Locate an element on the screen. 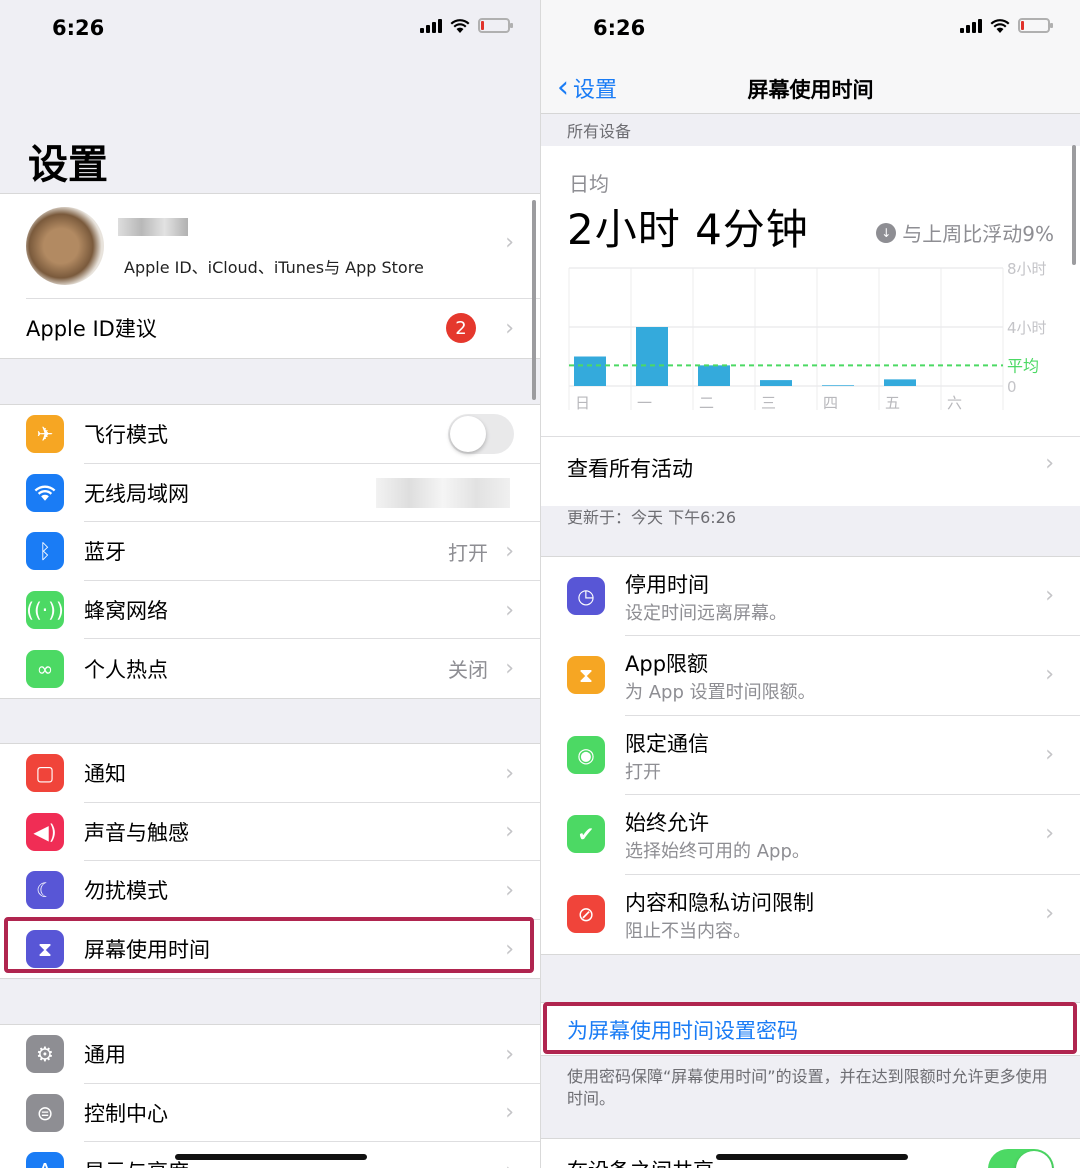 This screenshot has width=1080, height=1168. row-label: 控制中心 is located at coordinates (126, 1113).